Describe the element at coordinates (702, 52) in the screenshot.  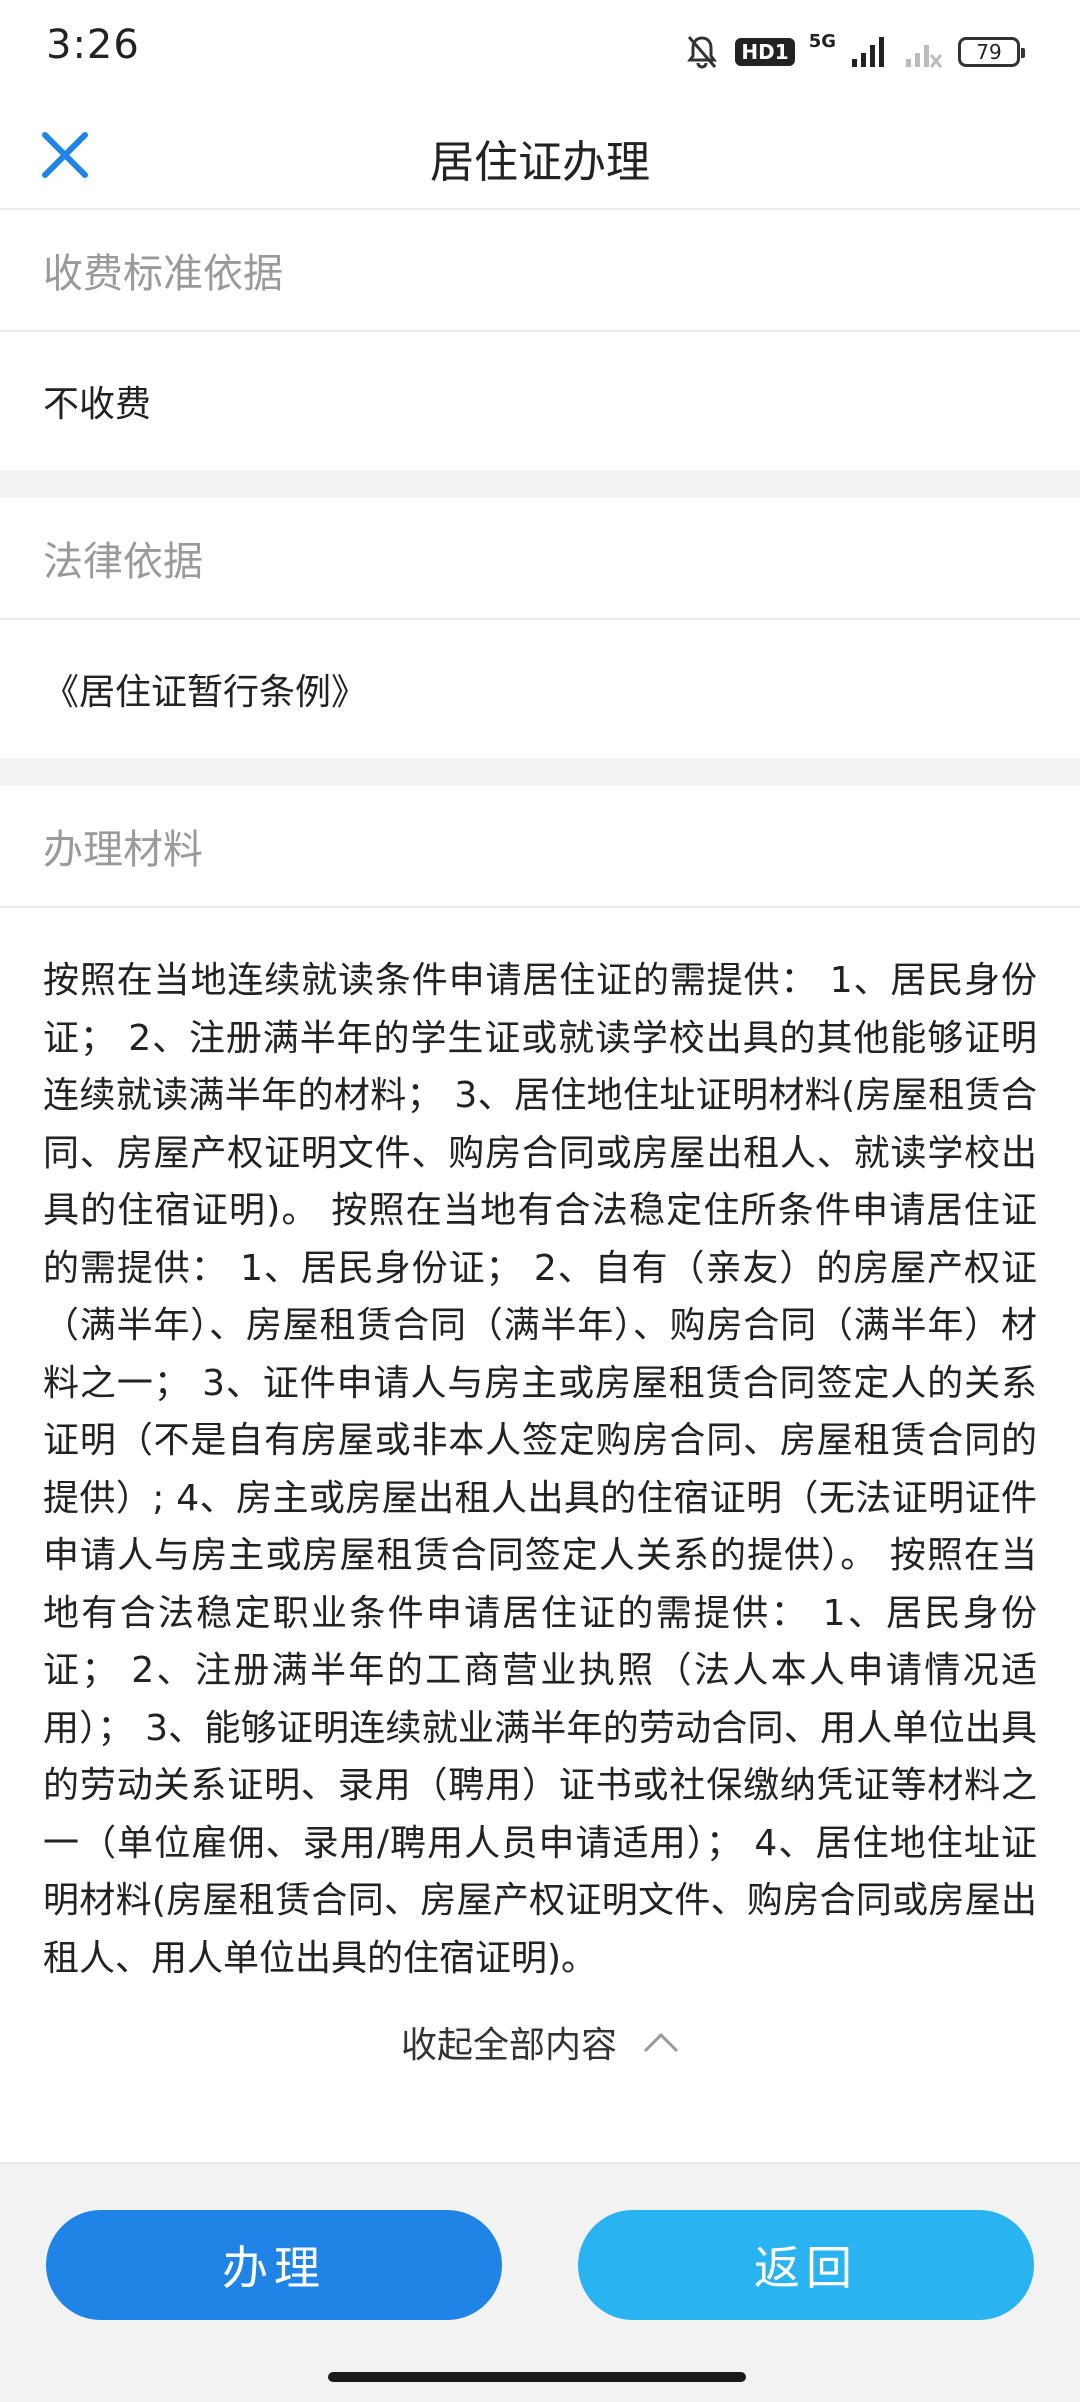
I see `bell-mute-icon` at that location.